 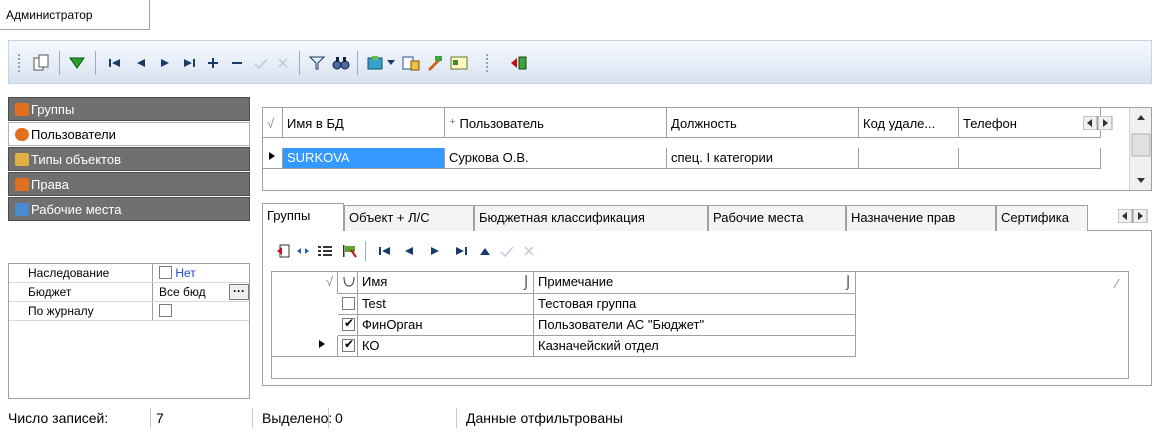 I want to click on cell-group-name: Test, so click(x=446, y=304).